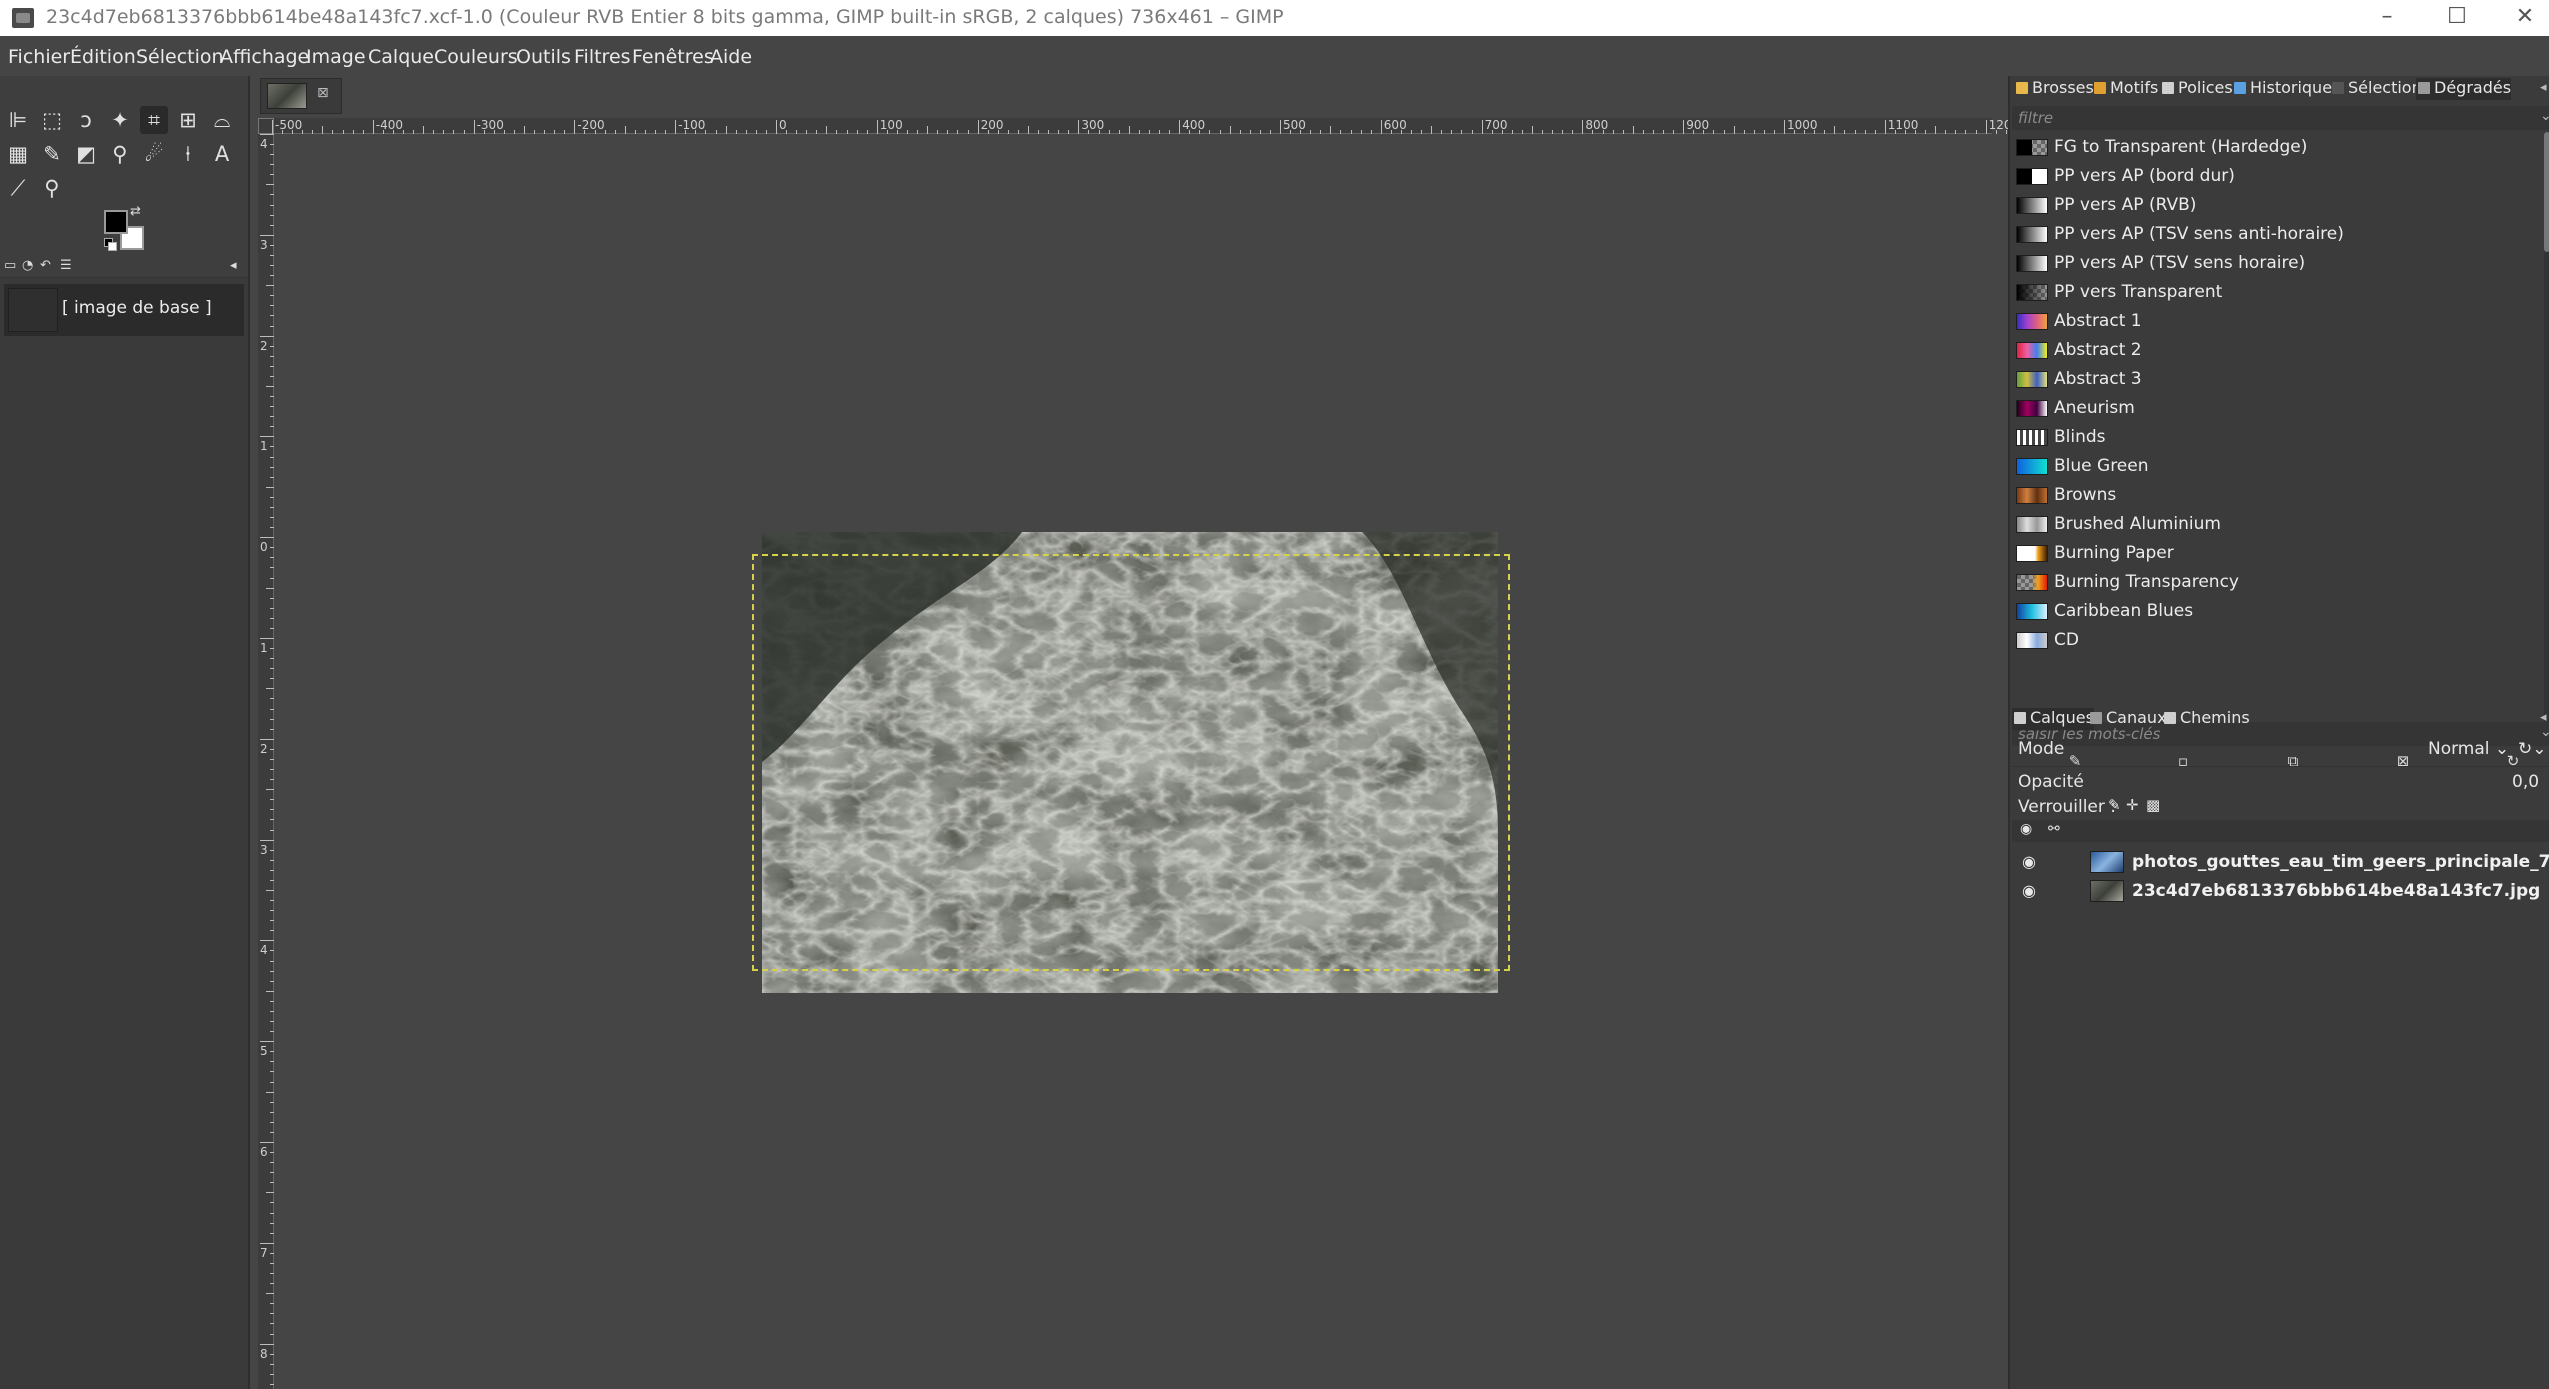 The image size is (2549, 1389). What do you see at coordinates (2278, 262) in the screenshot?
I see `gradient-list-item: PP vers AP (TSV sens horaire)` at bounding box center [2278, 262].